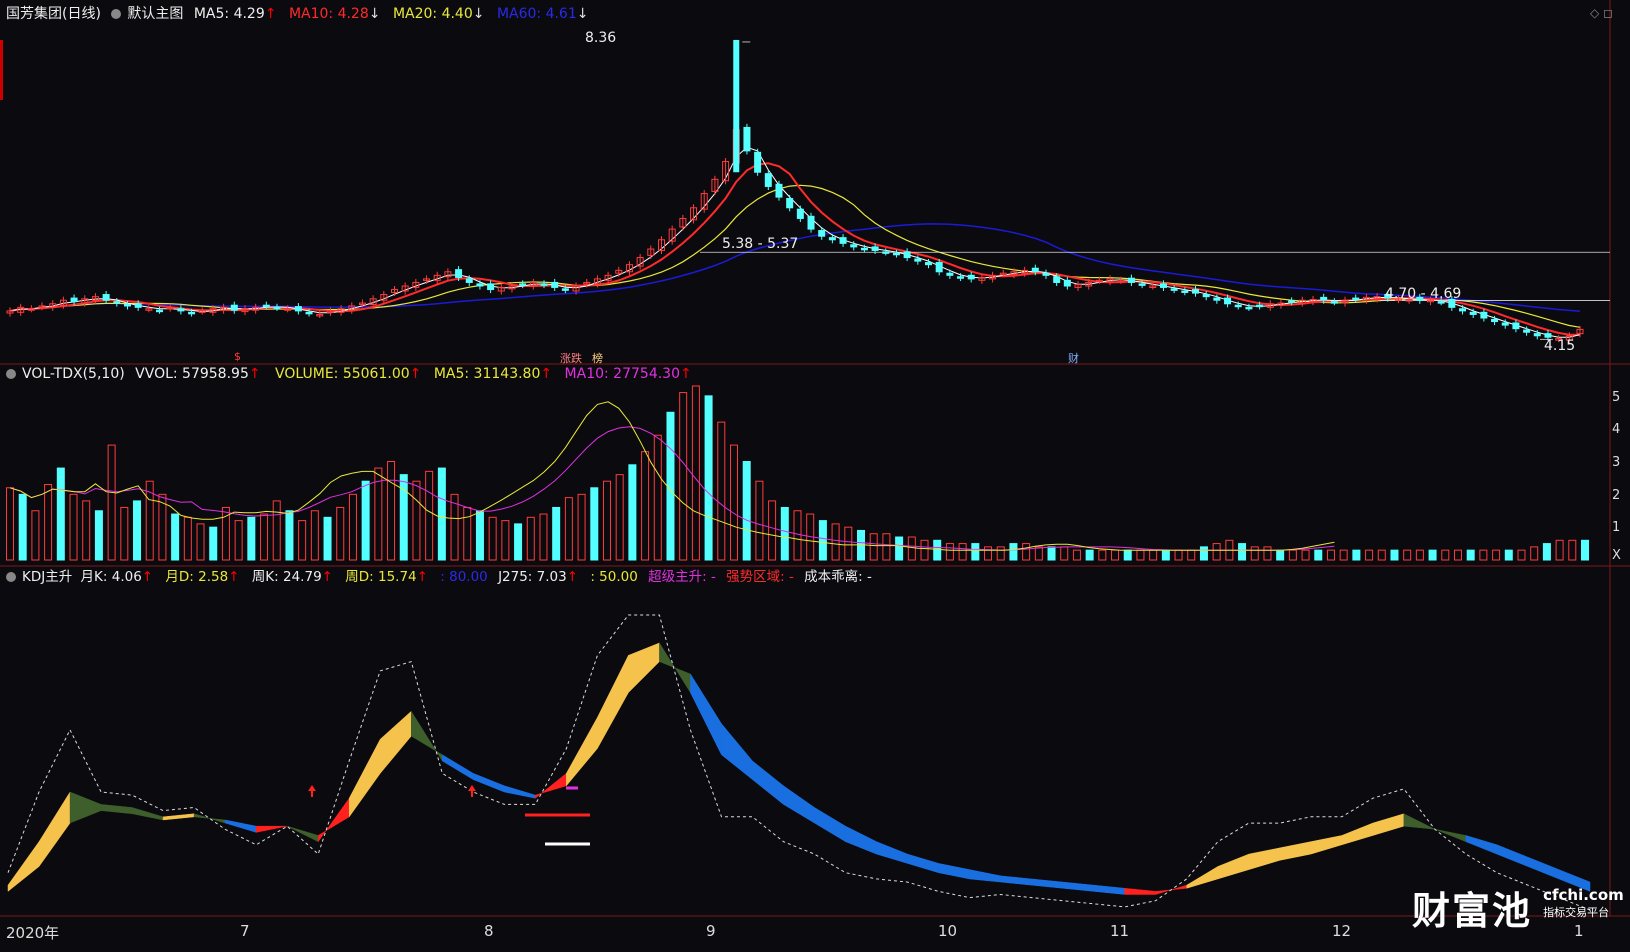  Describe the element at coordinates (1073, 358) in the screenshot. I see `finance-marker: 财` at that location.